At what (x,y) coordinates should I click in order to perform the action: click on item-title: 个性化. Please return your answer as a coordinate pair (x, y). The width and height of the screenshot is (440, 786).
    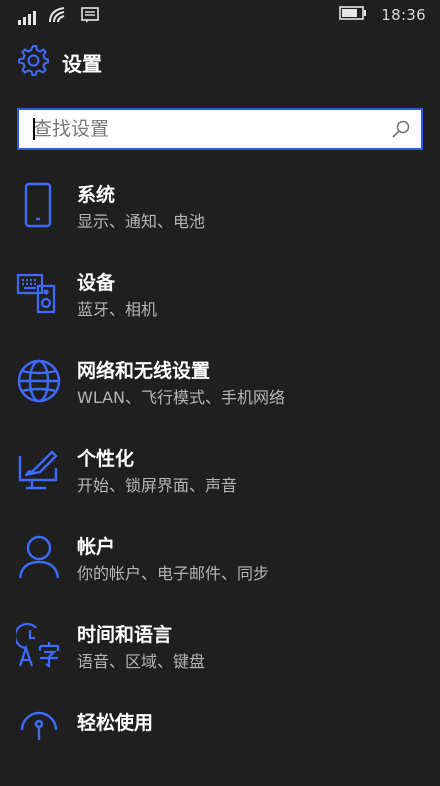
    Looking at the image, I should click on (106, 459).